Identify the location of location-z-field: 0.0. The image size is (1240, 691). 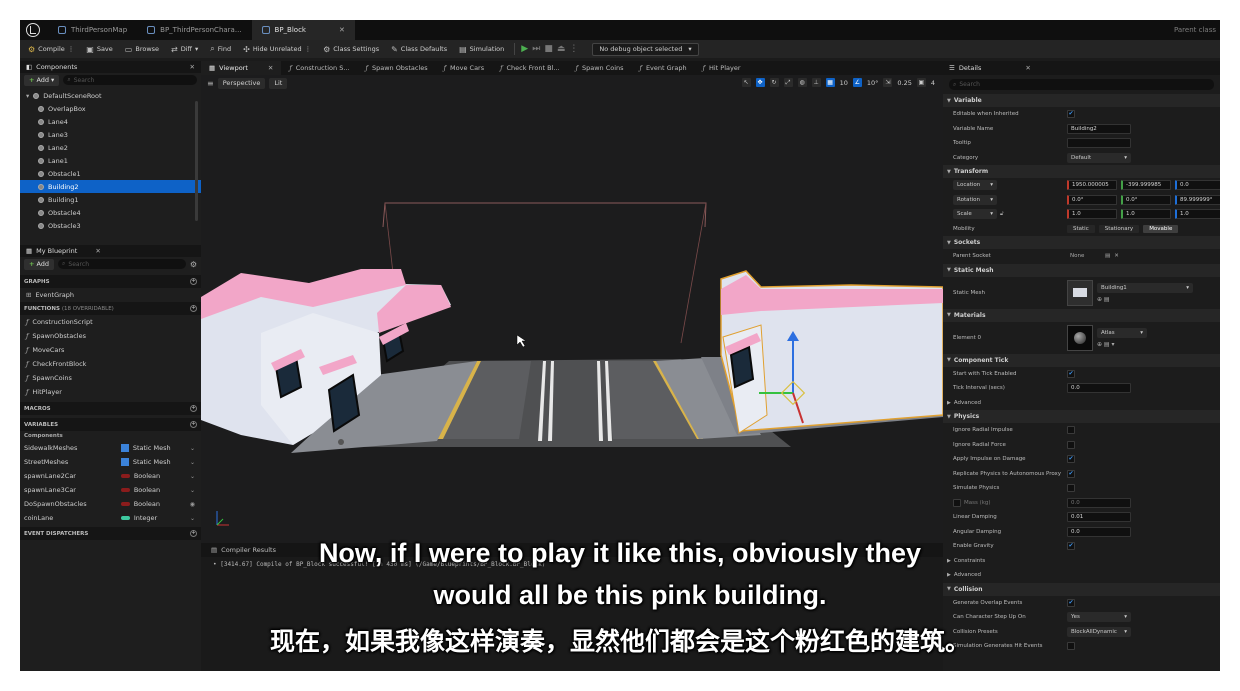
(1197, 185).